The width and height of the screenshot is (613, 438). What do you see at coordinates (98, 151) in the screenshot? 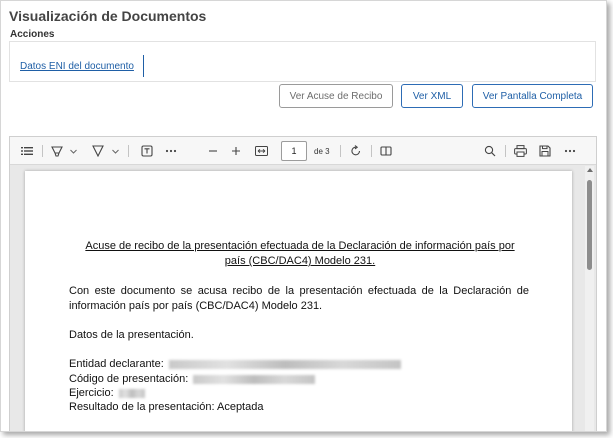
I see `filter-pen-icon` at bounding box center [98, 151].